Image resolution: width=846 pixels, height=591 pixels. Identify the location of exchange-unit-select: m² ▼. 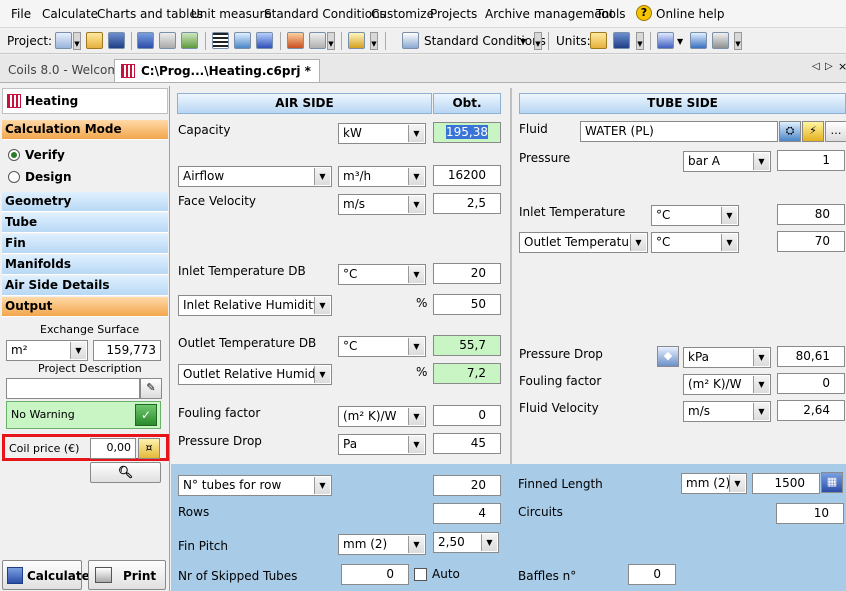
(47, 350).